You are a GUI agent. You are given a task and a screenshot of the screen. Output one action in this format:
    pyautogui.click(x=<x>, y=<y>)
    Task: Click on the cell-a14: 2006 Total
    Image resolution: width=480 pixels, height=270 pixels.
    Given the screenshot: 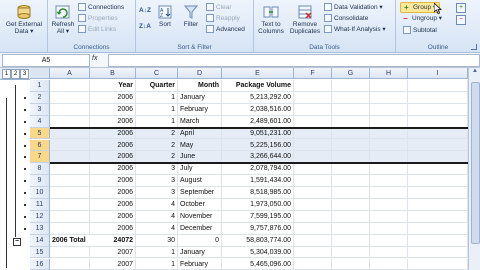 What is the action you would take?
    pyautogui.click(x=70, y=241)
    